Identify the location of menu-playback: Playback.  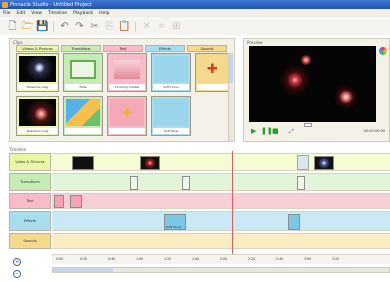
(83, 13).